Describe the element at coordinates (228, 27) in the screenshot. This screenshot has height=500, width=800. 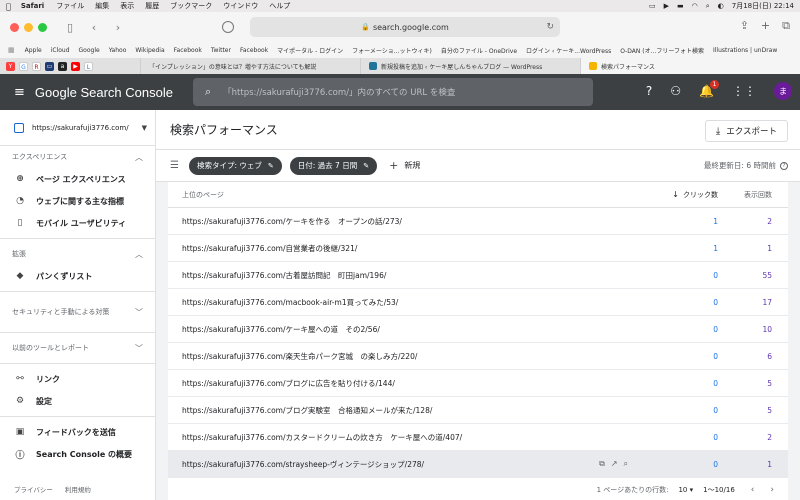
I see `privacy-shield-icon` at that location.